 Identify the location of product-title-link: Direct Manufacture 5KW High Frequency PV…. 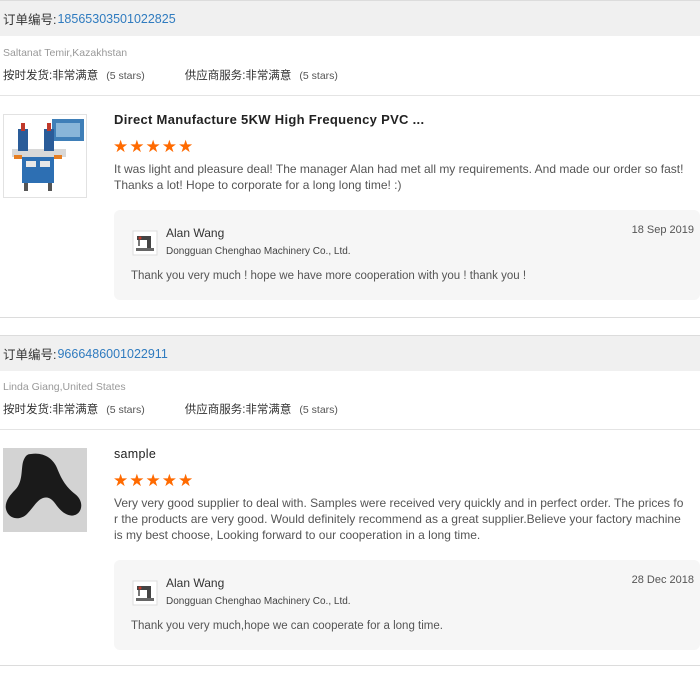
(269, 119).